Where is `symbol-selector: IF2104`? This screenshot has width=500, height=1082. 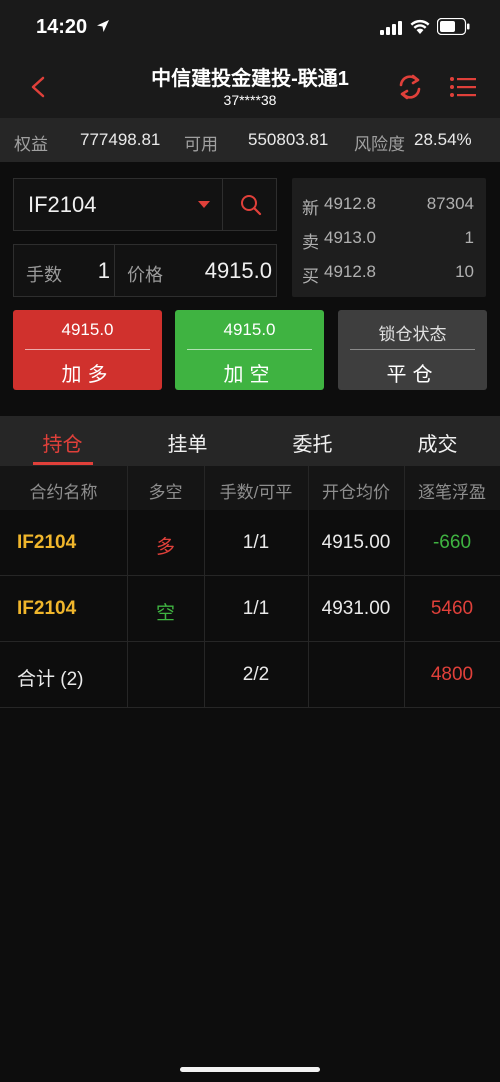 symbol-selector: IF2104 is located at coordinates (145, 204).